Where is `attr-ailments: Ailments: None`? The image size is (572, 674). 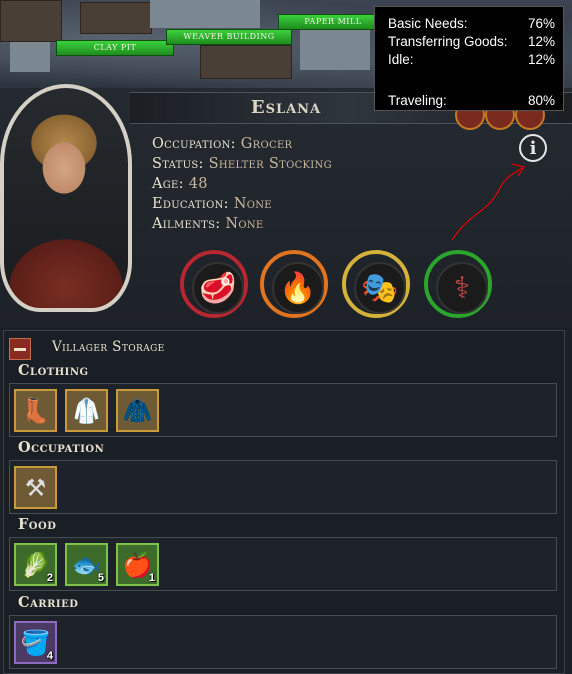 attr-ailments: Ailments: None is located at coordinates (208, 224).